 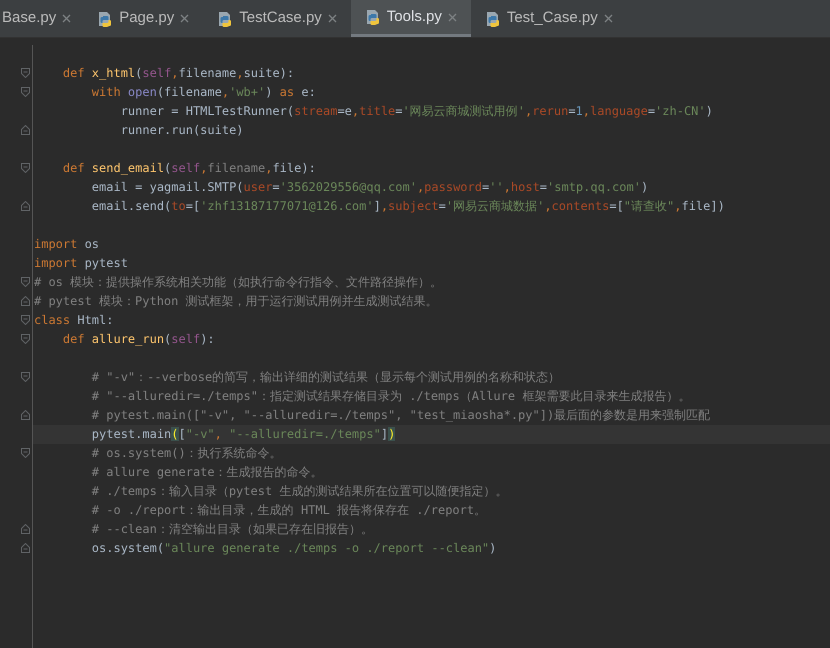 I want to click on code-line: # pytest 模块：Python 测试框架，用于运行测试用例并生成测试结果。, so click(x=235, y=301).